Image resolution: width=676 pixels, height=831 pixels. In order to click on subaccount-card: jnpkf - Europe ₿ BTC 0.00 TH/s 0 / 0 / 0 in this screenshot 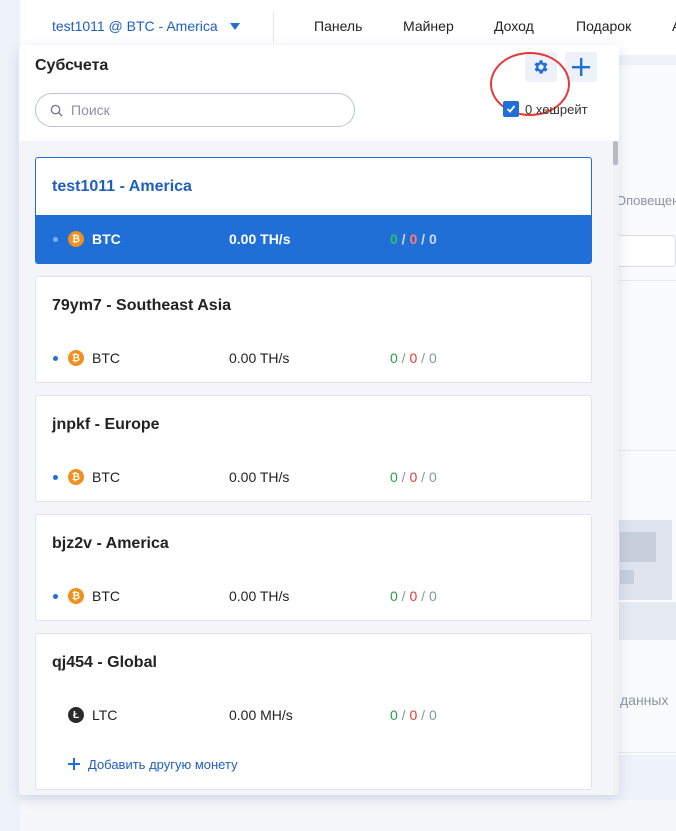, I will do `click(313, 448)`.